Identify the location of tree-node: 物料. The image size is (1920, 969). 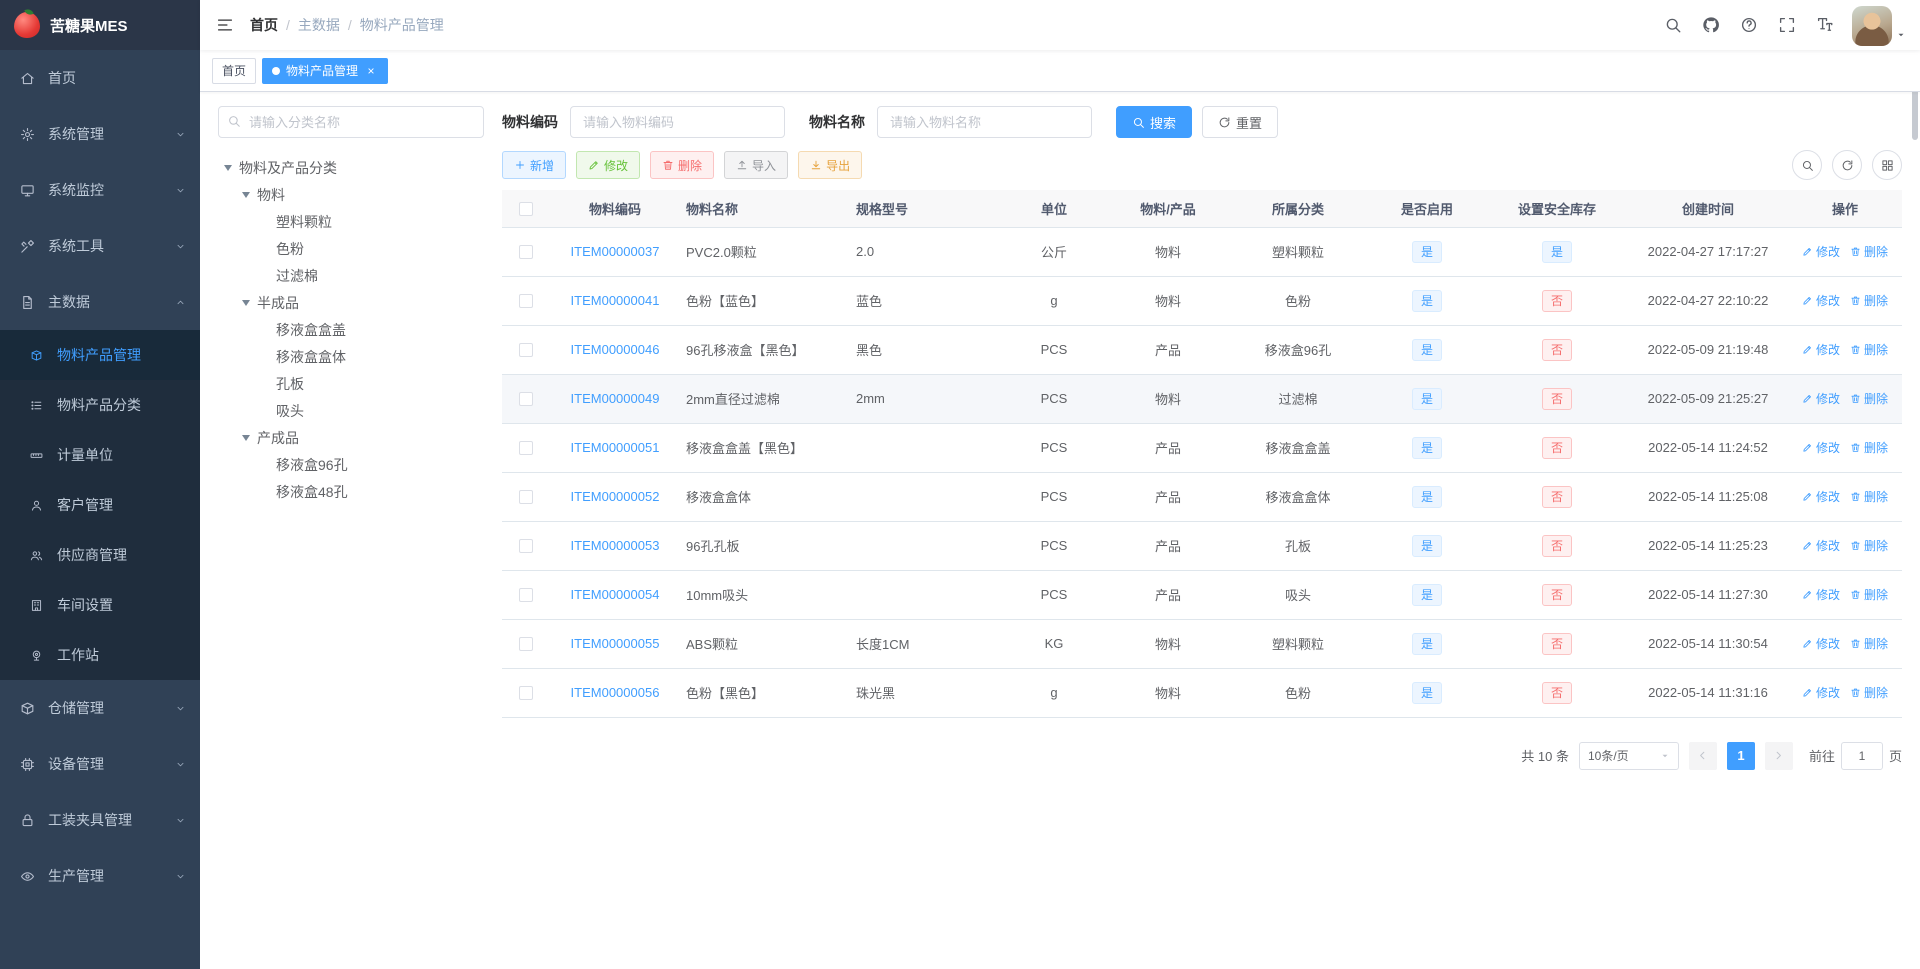
(351, 194).